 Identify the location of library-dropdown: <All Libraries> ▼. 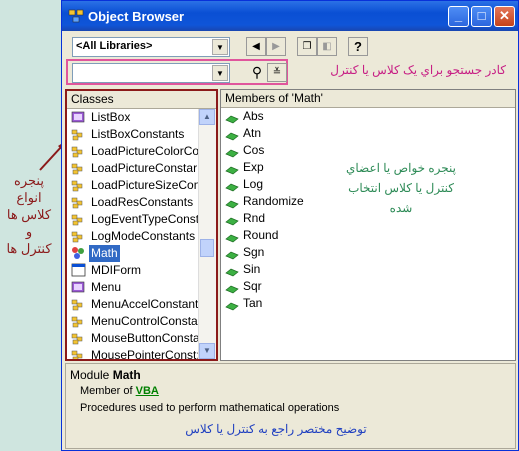
(151, 47).